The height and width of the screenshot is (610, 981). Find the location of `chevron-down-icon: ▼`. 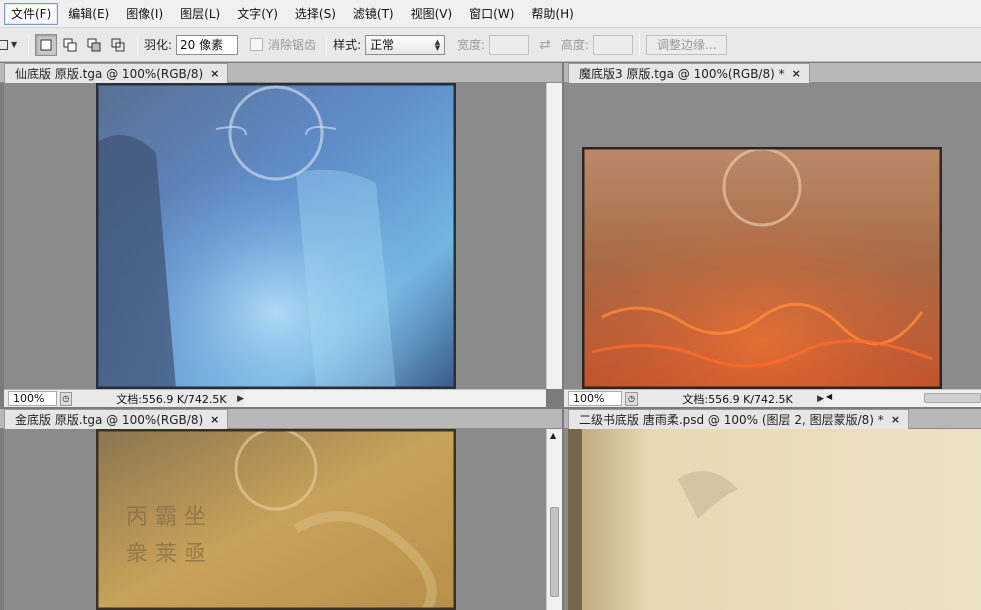

chevron-down-icon: ▼ is located at coordinates (14, 44).